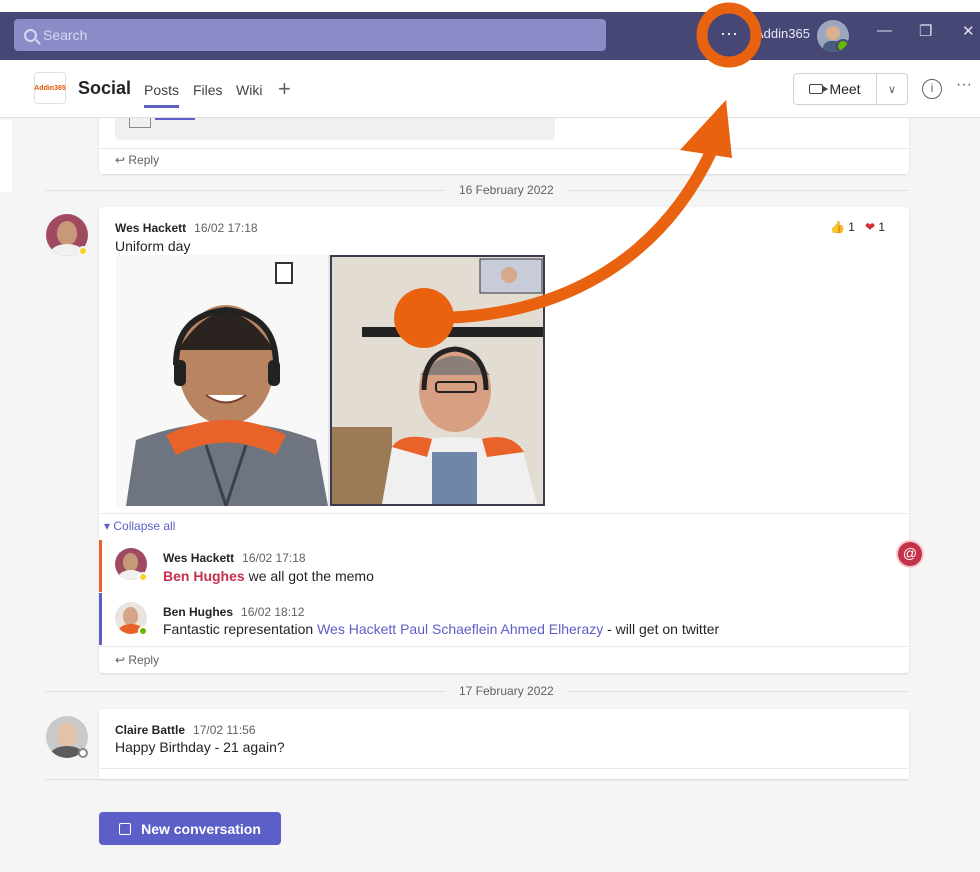 This screenshot has width=980, height=872. I want to click on post-author: Claire Battle, so click(150, 730).